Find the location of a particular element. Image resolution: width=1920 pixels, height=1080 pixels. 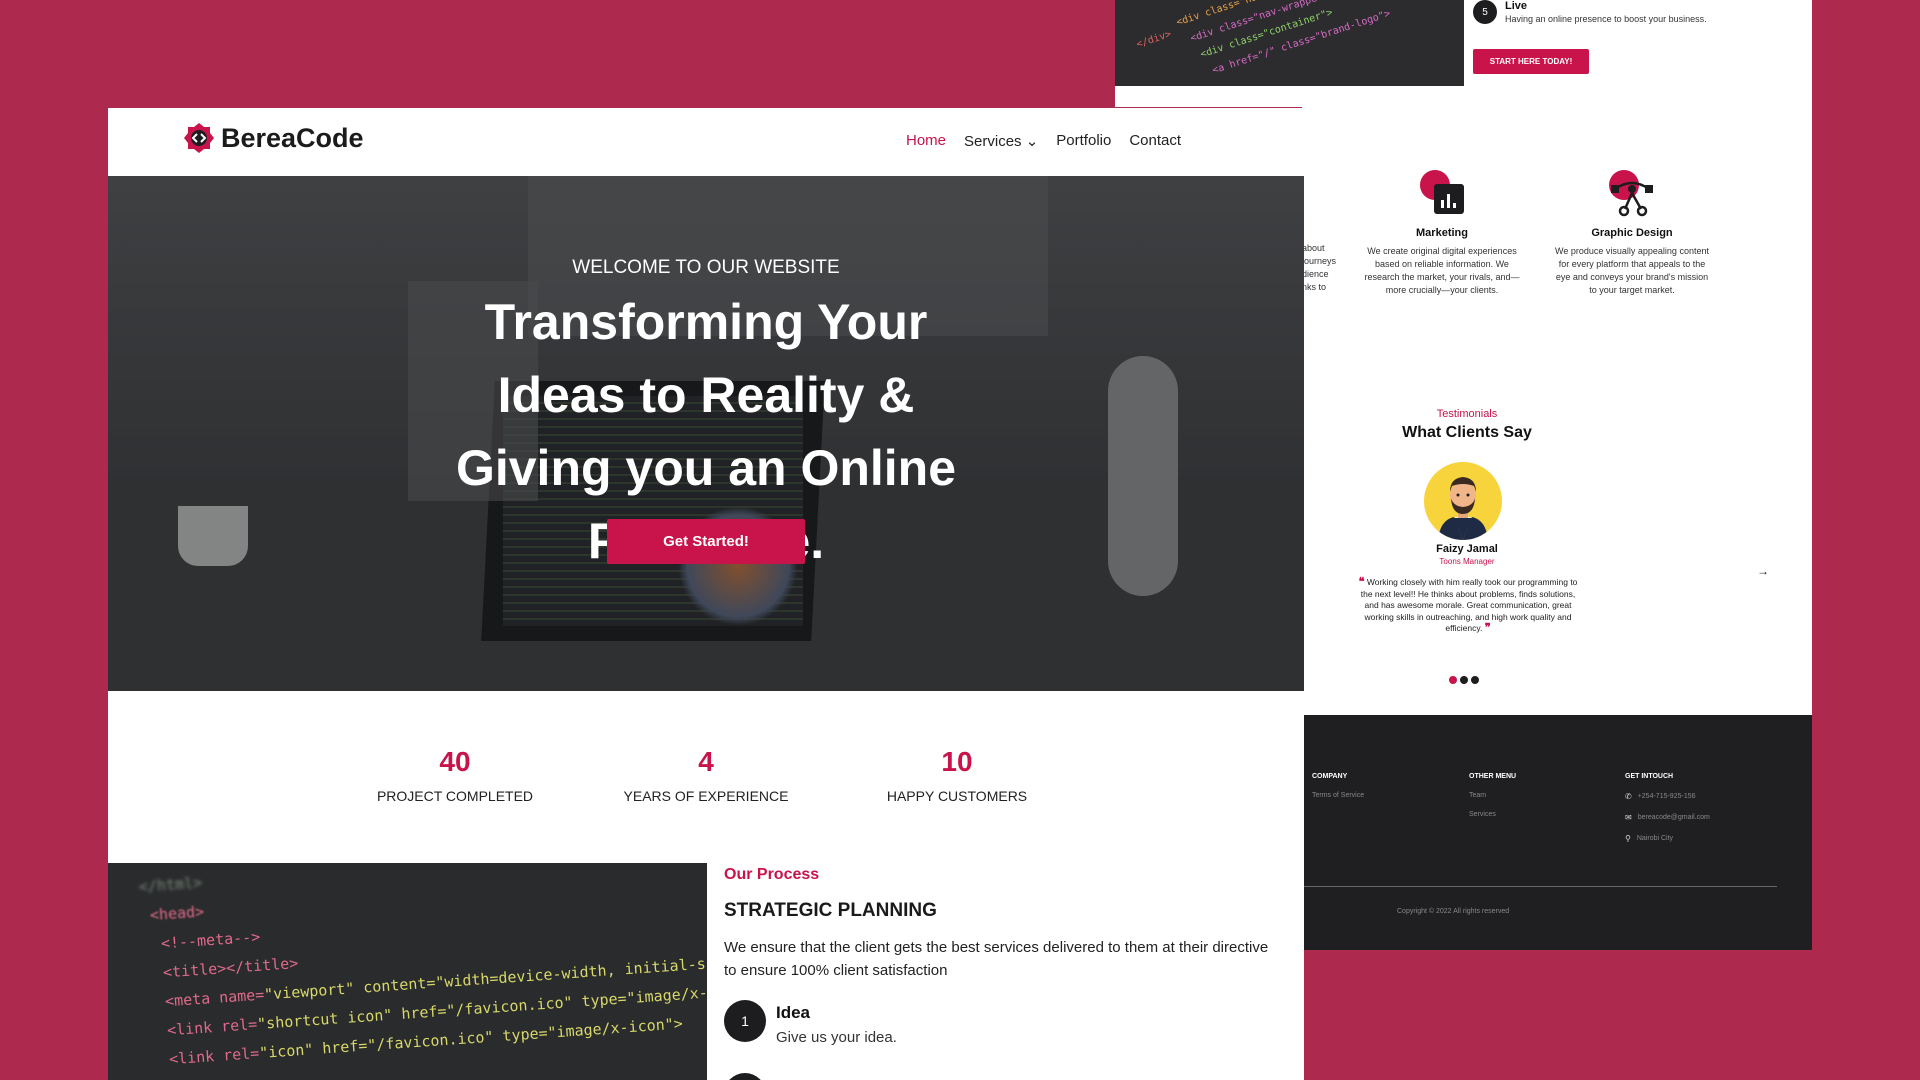

avatar is located at coordinates (1463, 501).